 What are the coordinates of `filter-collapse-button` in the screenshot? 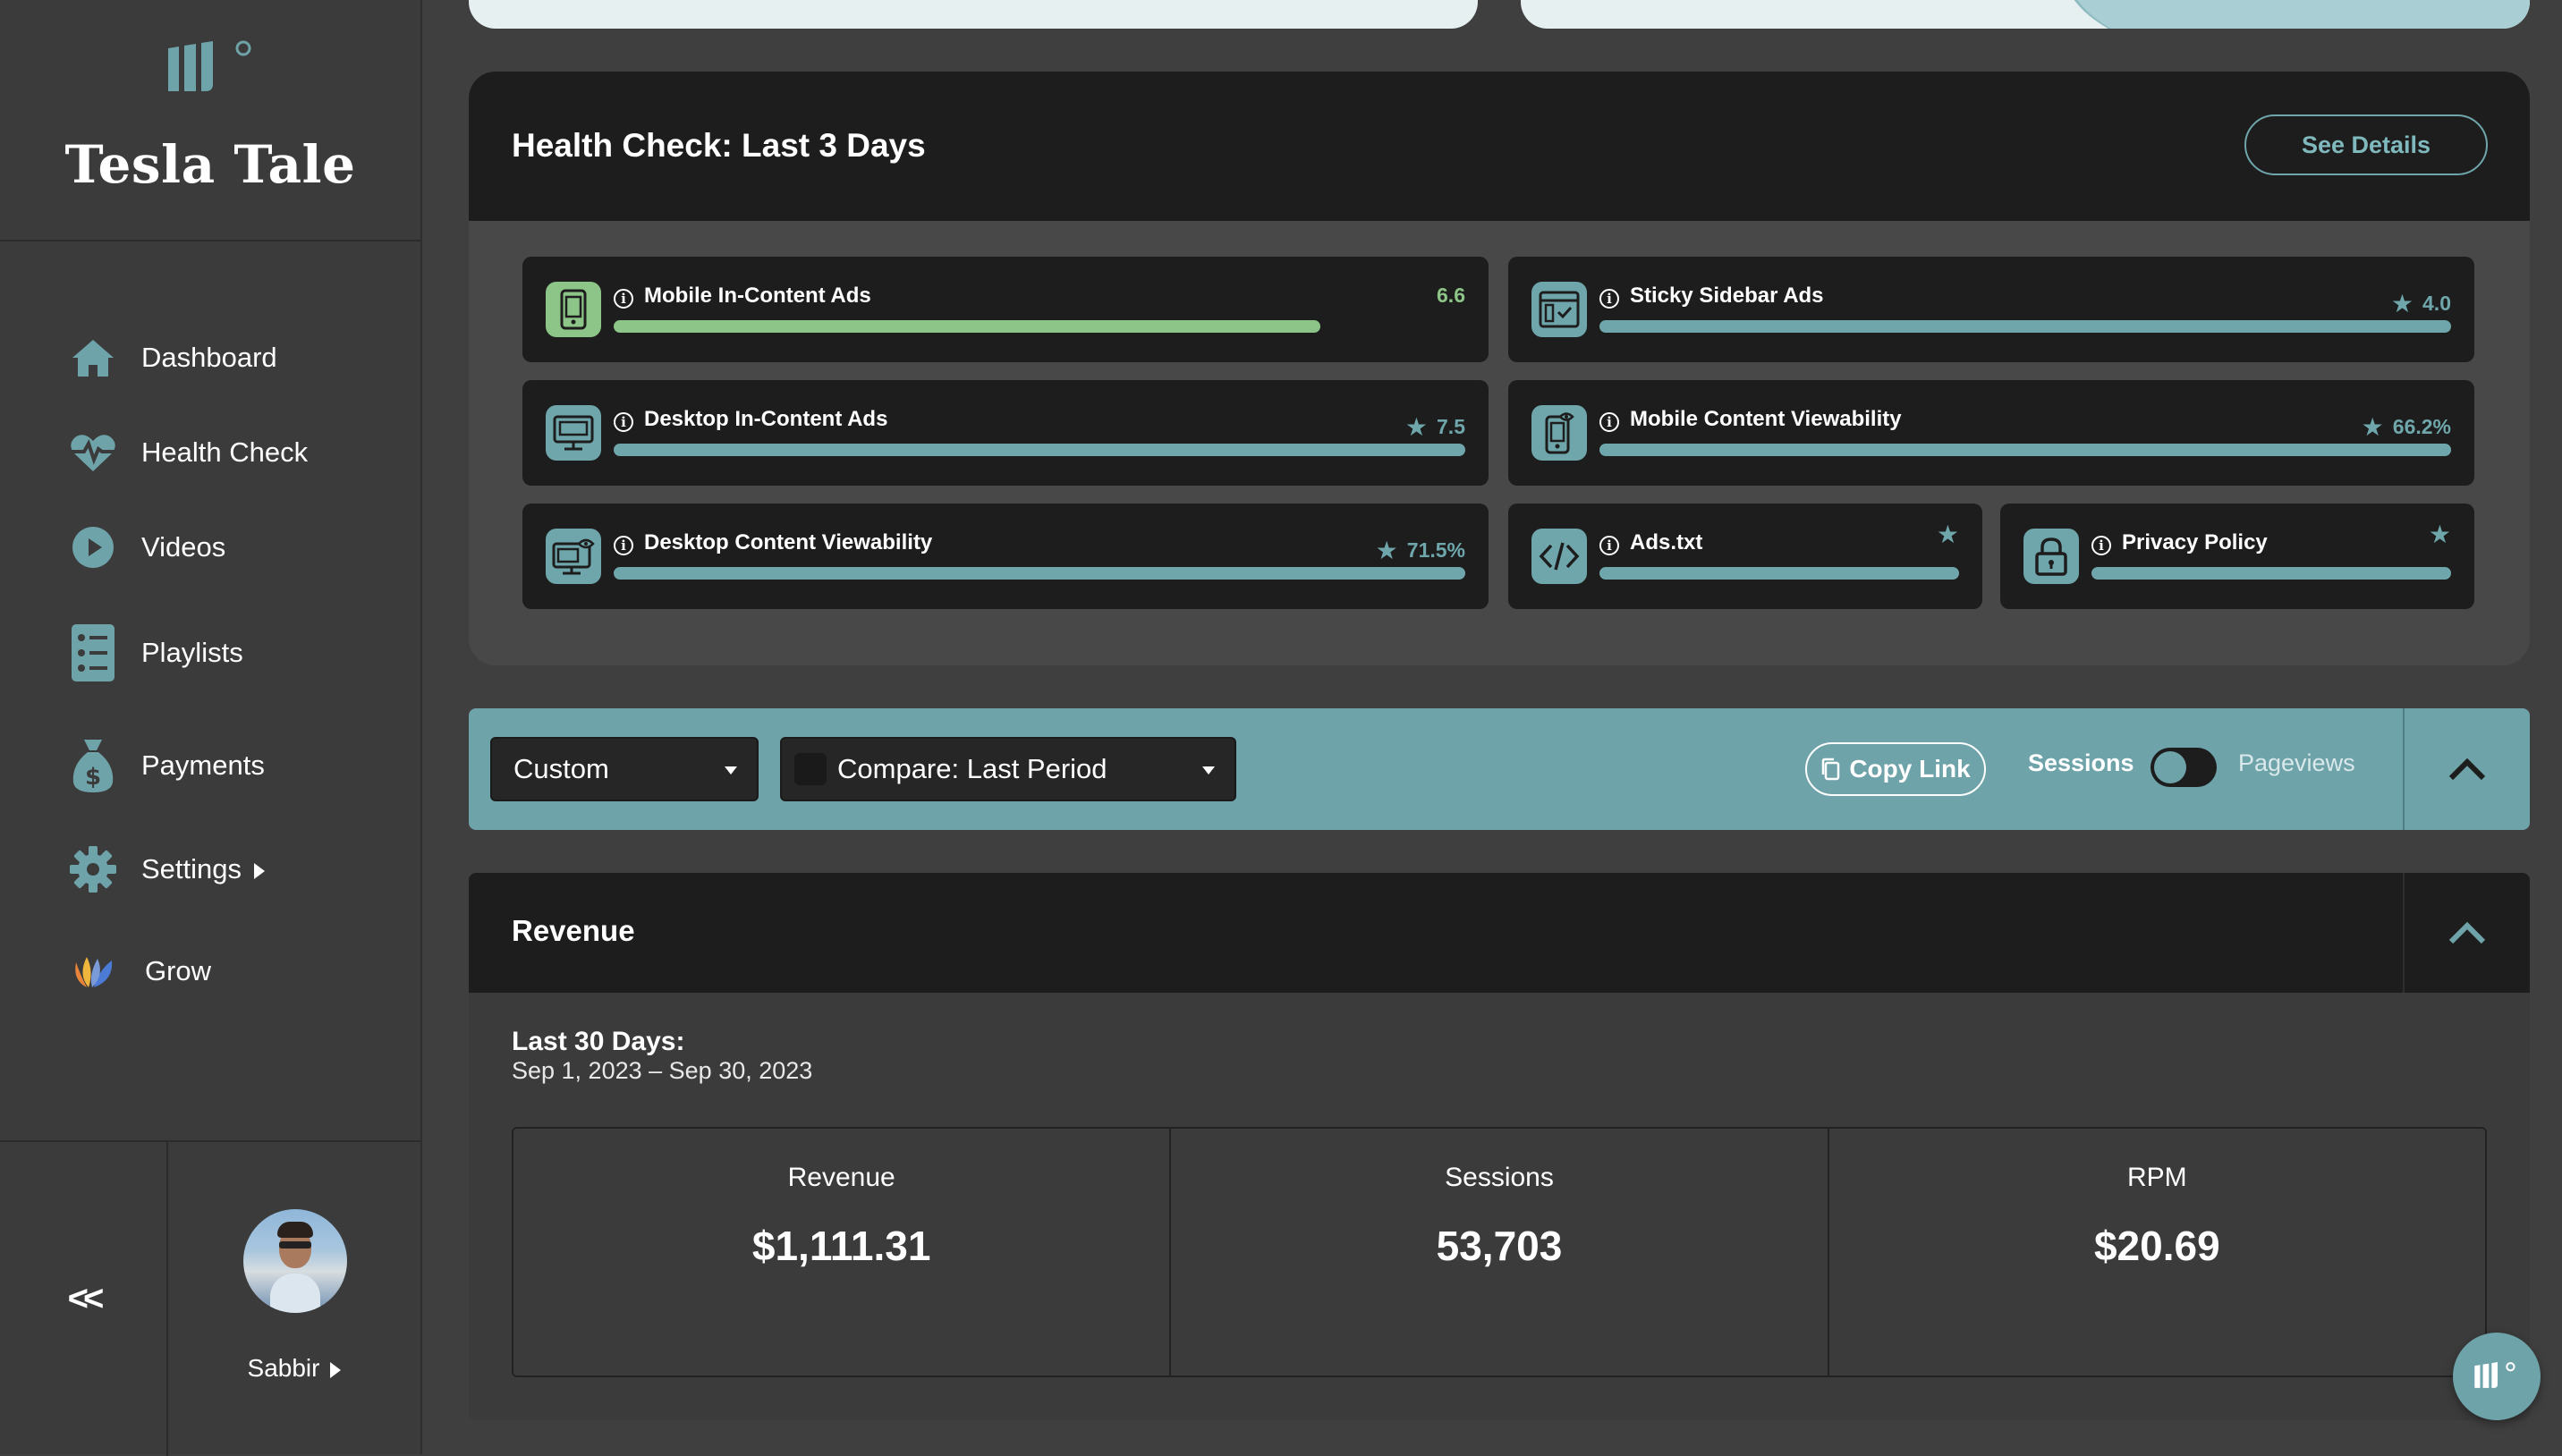 It's located at (2466, 769).